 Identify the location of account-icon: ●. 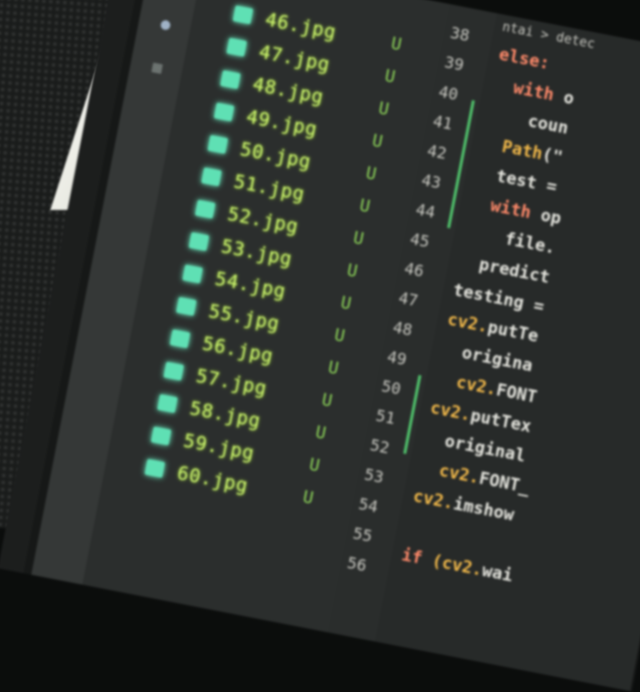
(166, 23).